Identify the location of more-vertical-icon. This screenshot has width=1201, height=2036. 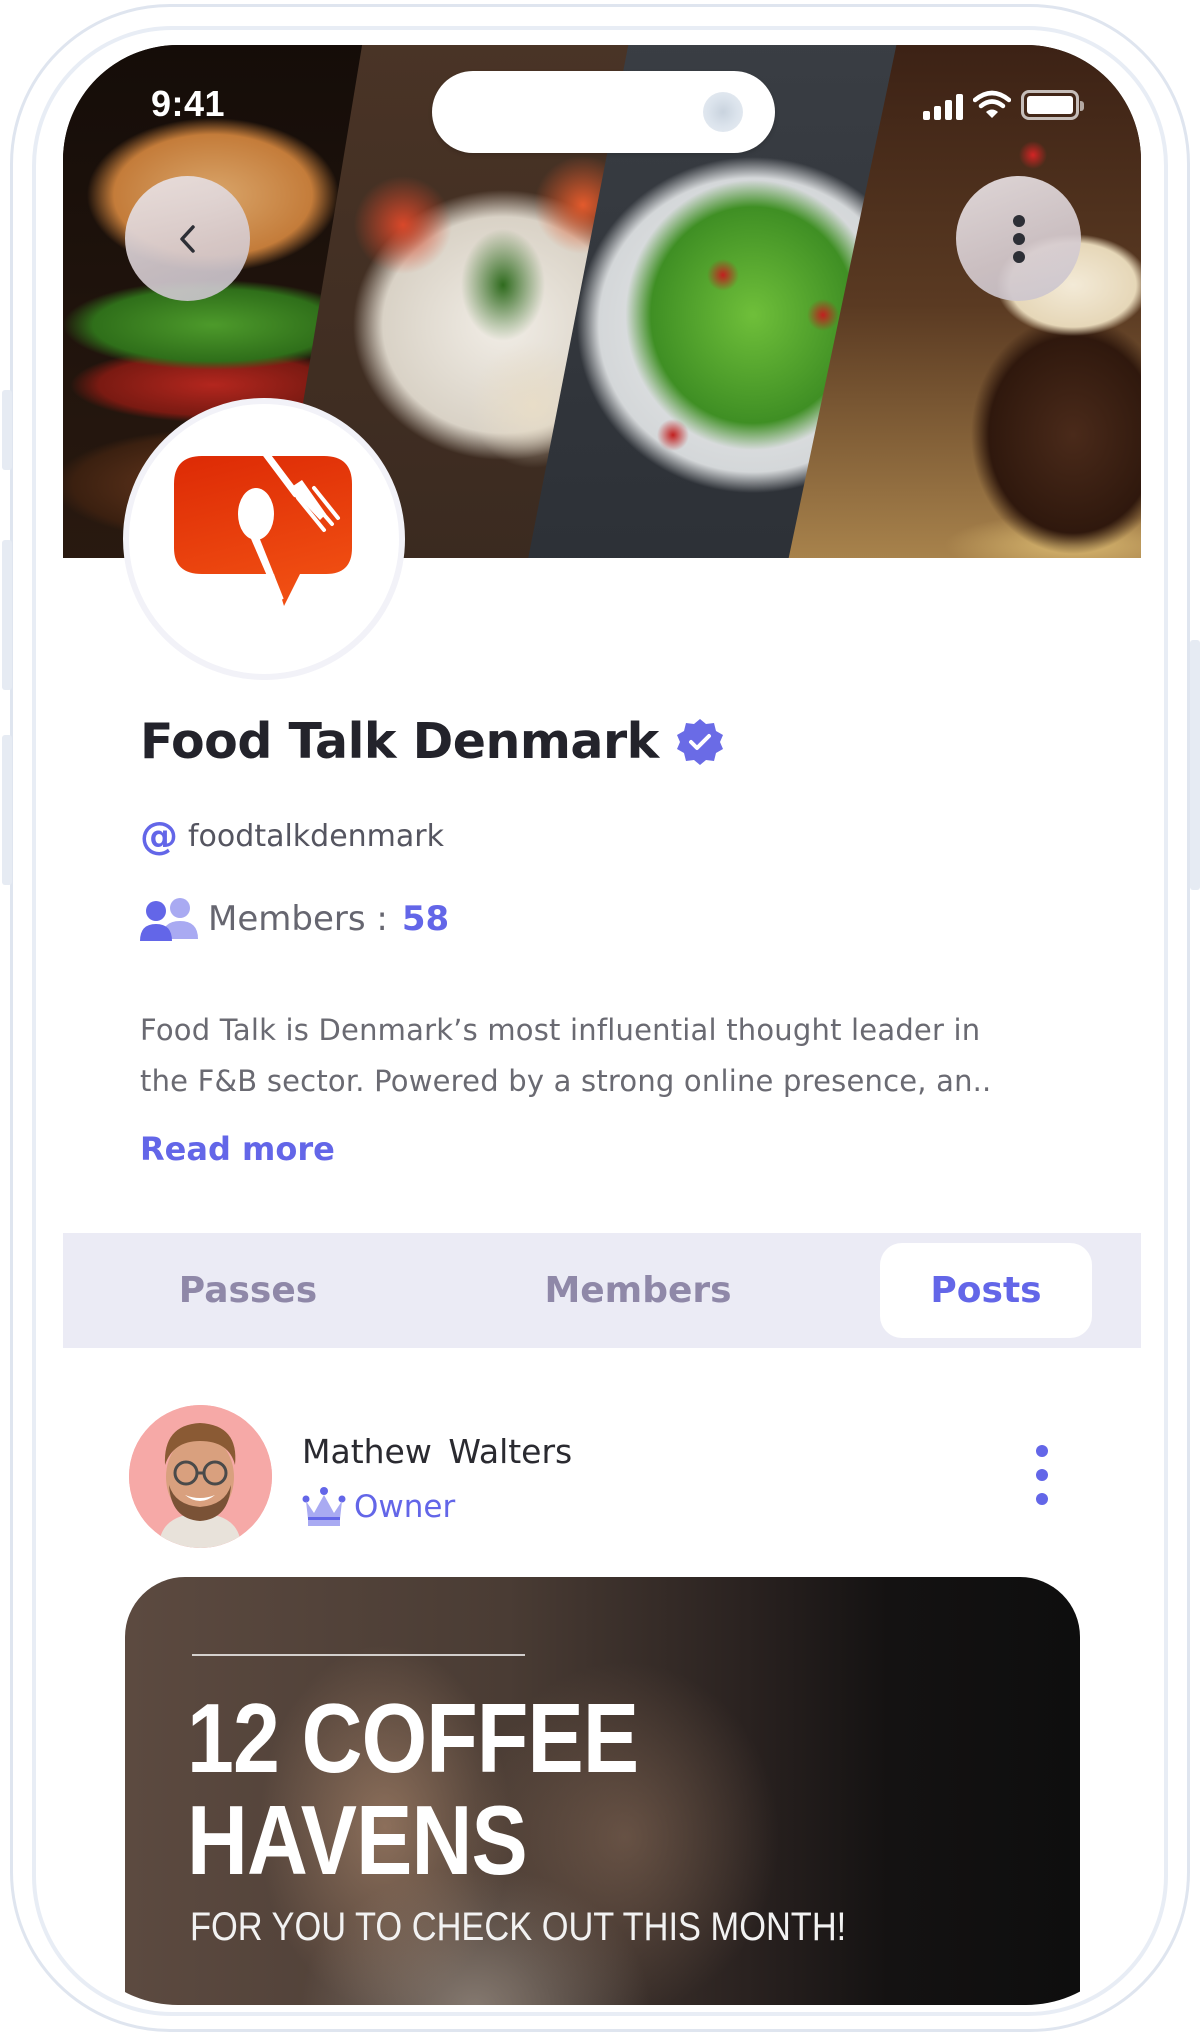
(1018, 238).